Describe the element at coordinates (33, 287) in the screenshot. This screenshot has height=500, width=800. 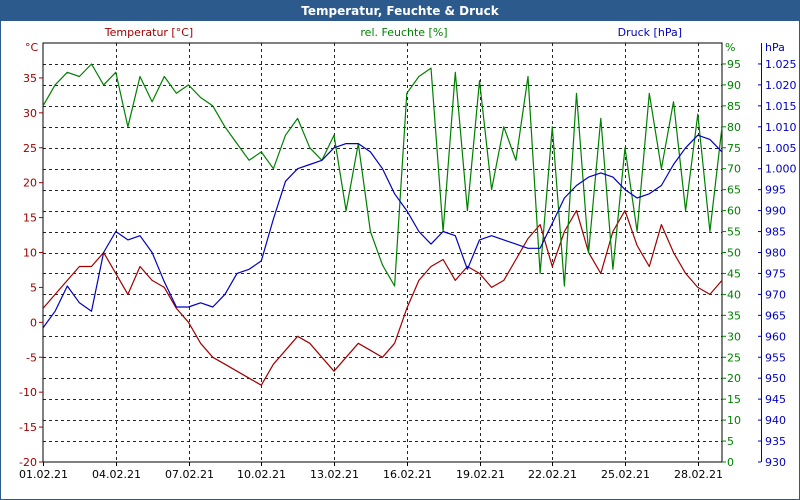
I see `temperature-tick-label: 5` at that location.